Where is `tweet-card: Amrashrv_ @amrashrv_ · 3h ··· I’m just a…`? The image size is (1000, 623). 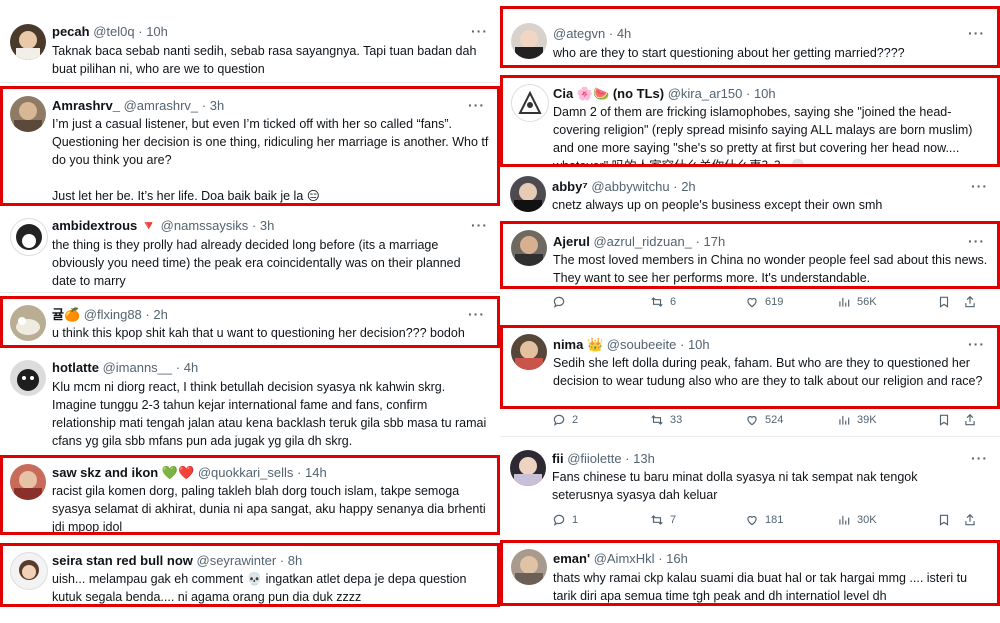 tweet-card: Amrashrv_ @amrashrv_ · 3h ··· I’m just a… is located at coordinates (250, 146).